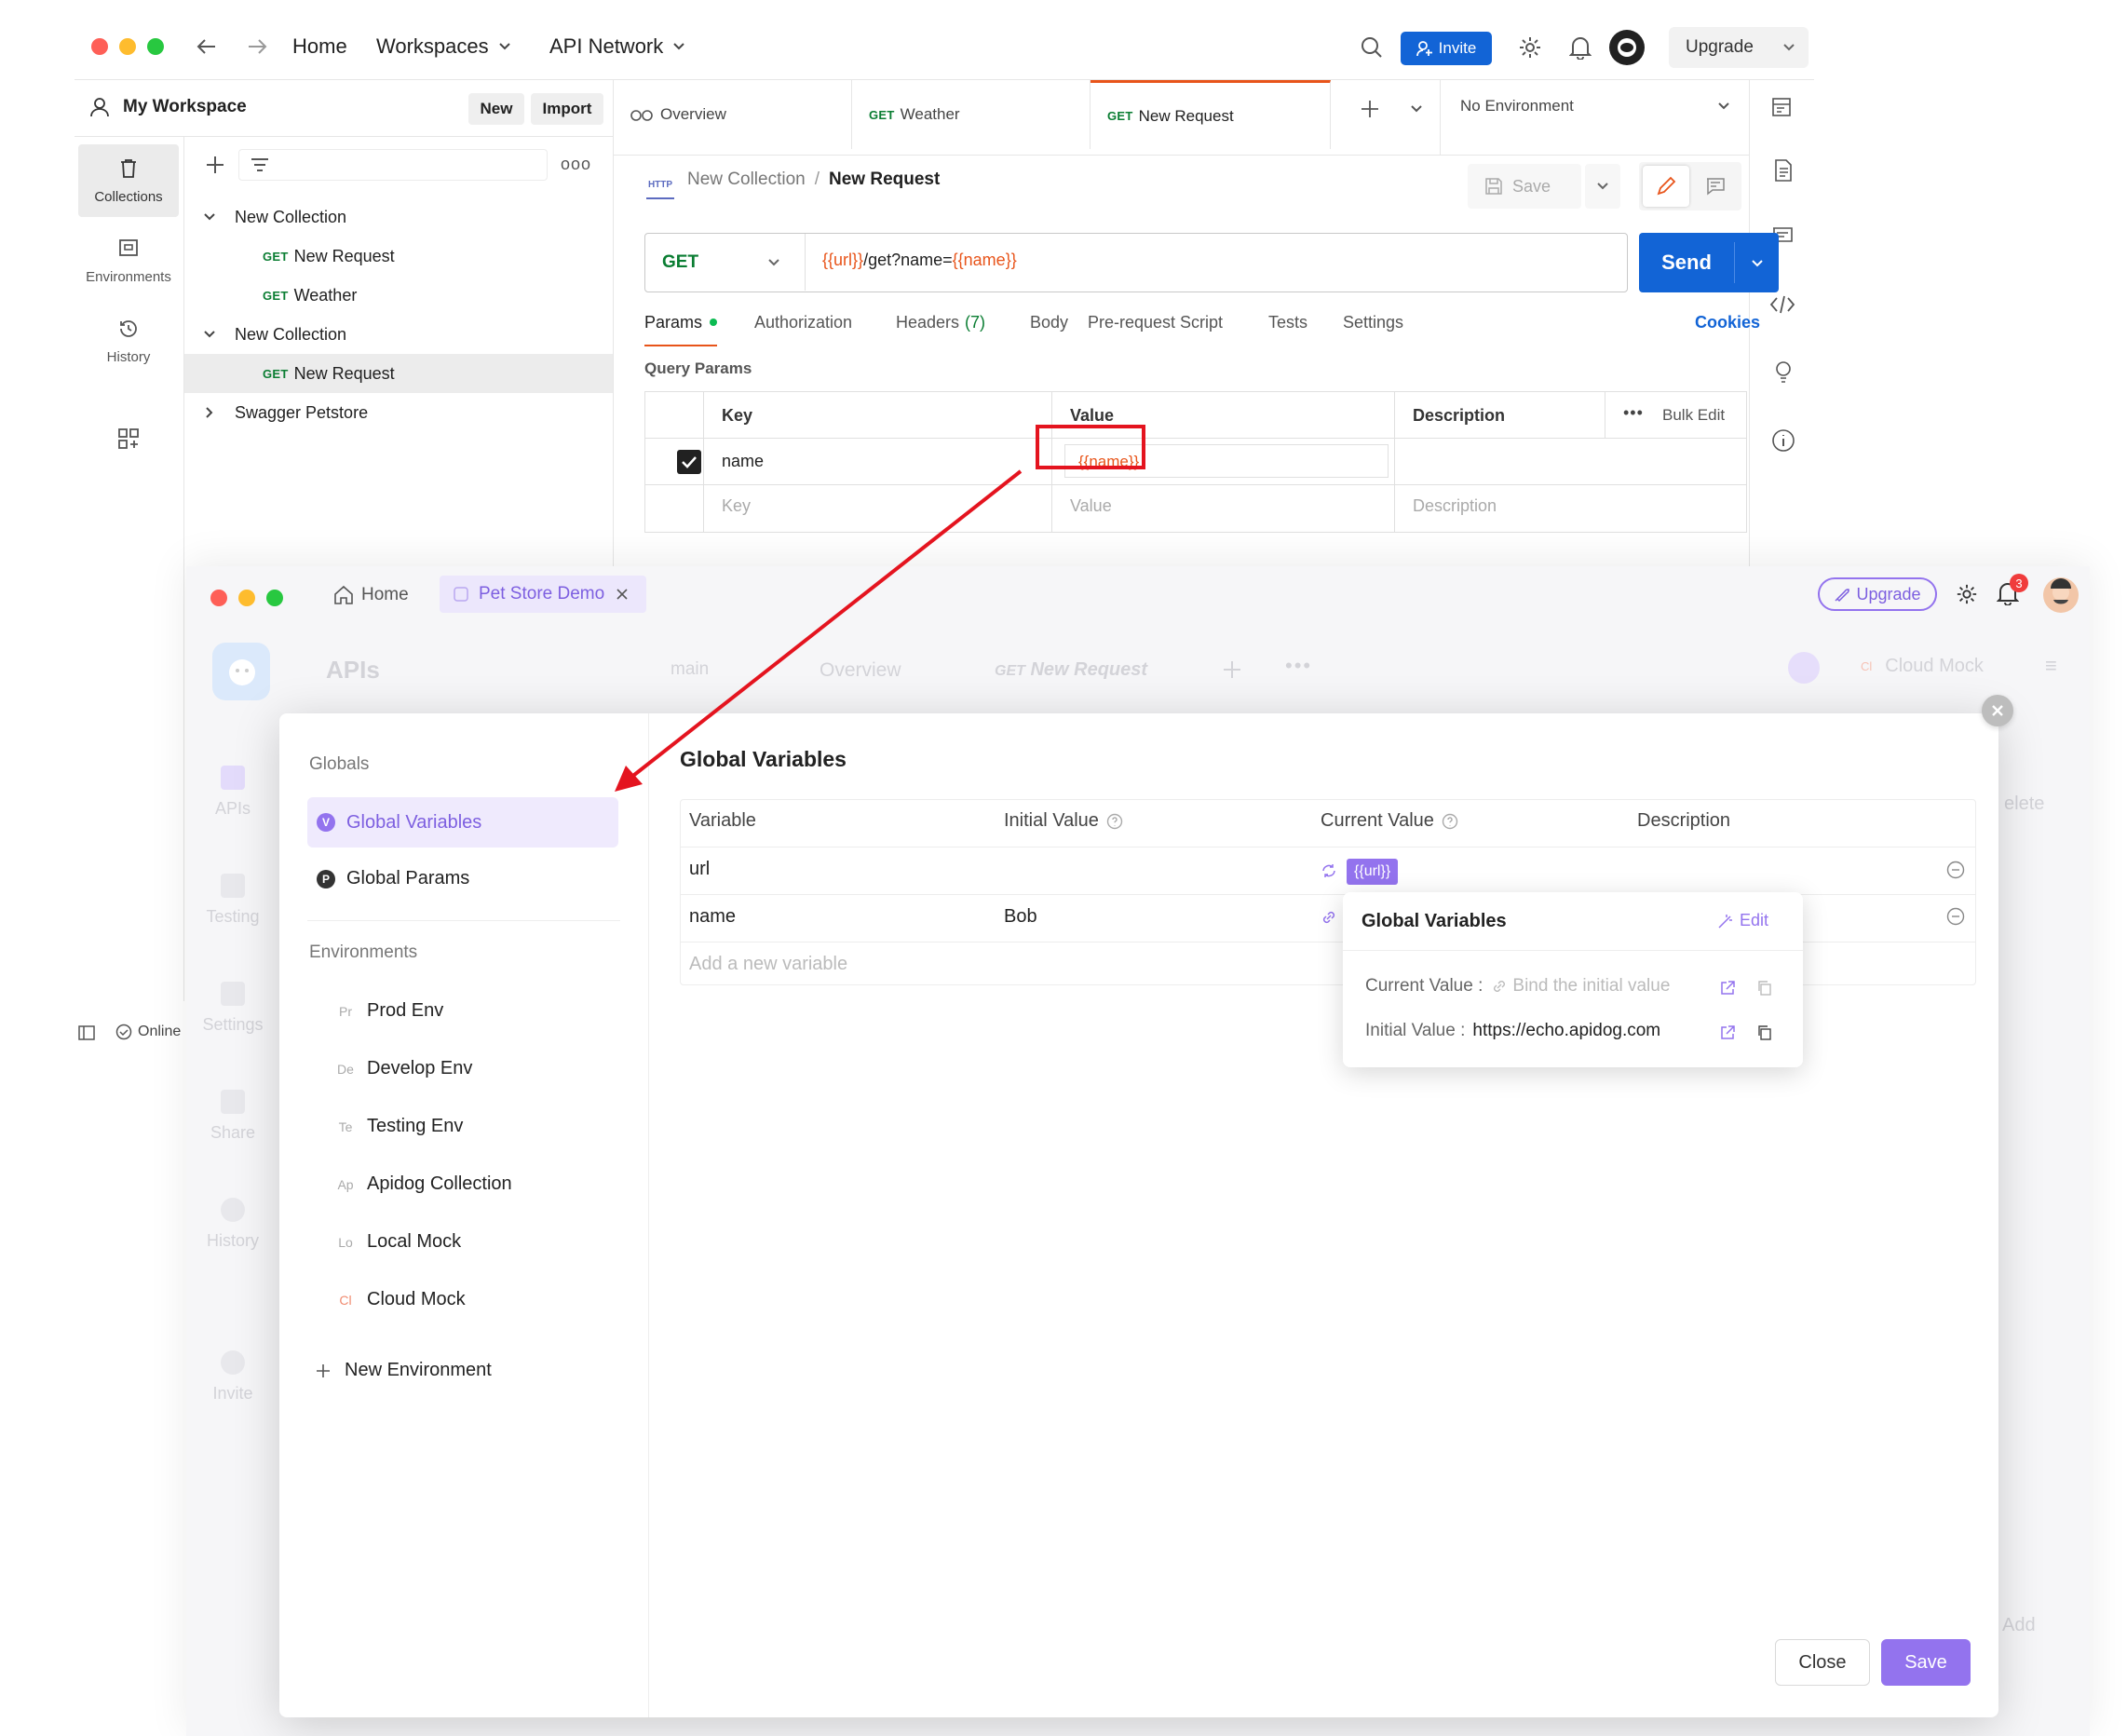 This screenshot has height=1736, width=2127. What do you see at coordinates (1455, 506) in the screenshot?
I see `new-description-input: Description` at bounding box center [1455, 506].